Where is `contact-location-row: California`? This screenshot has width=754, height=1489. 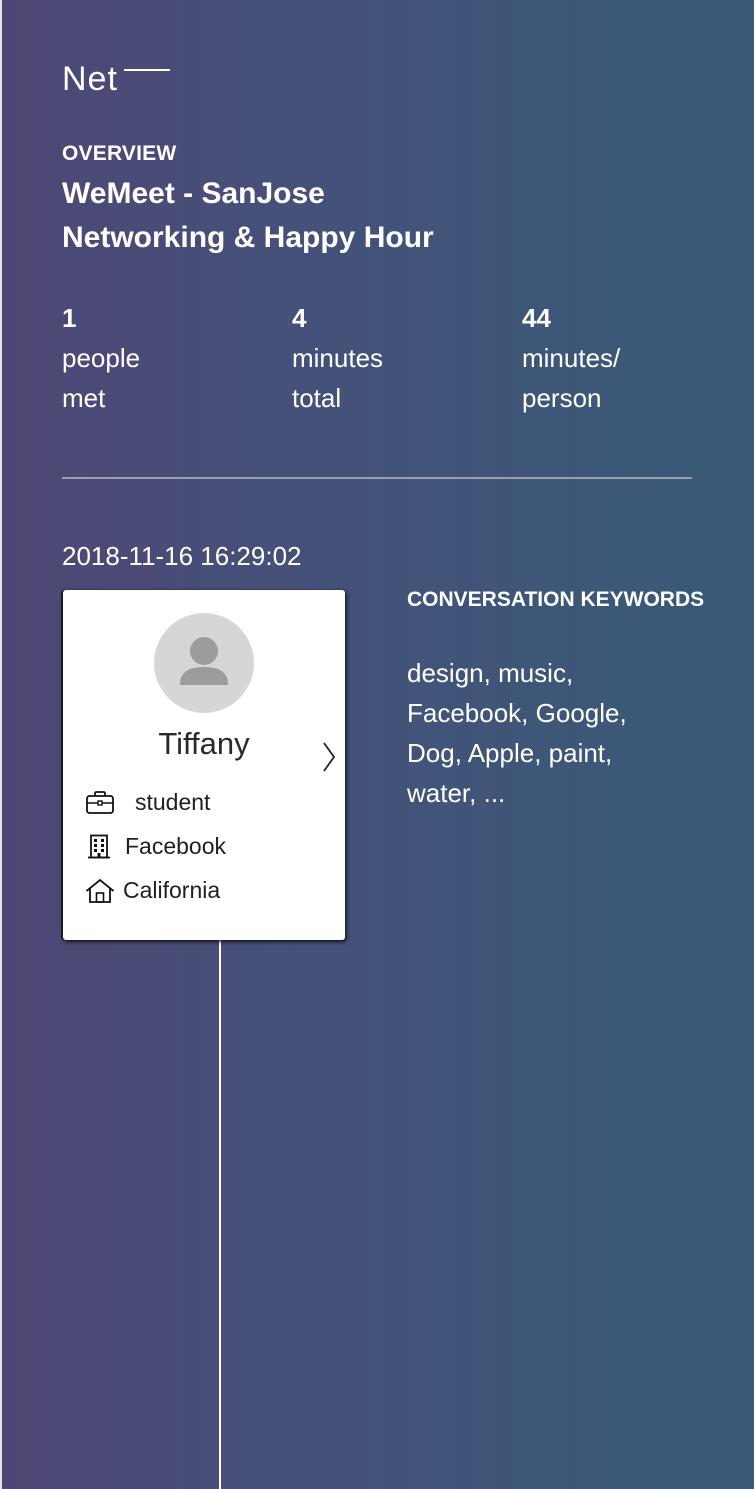
contact-location-row: California is located at coordinates (152, 890).